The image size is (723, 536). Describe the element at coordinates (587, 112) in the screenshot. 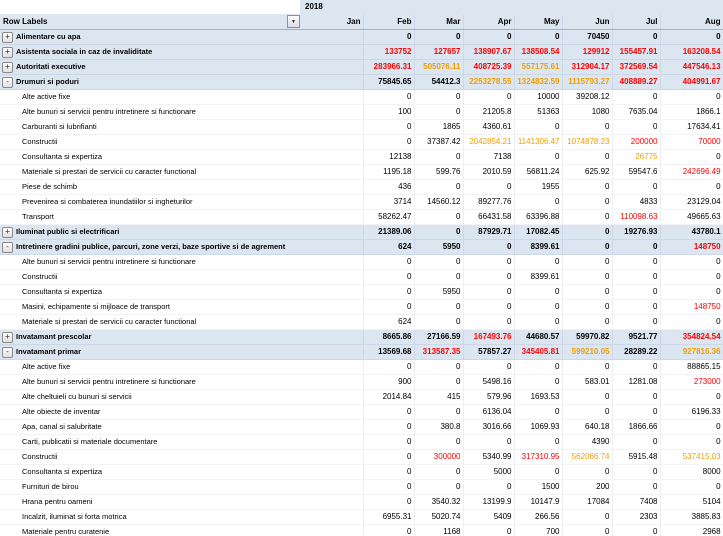

I see `value-cell: 1080` at that location.